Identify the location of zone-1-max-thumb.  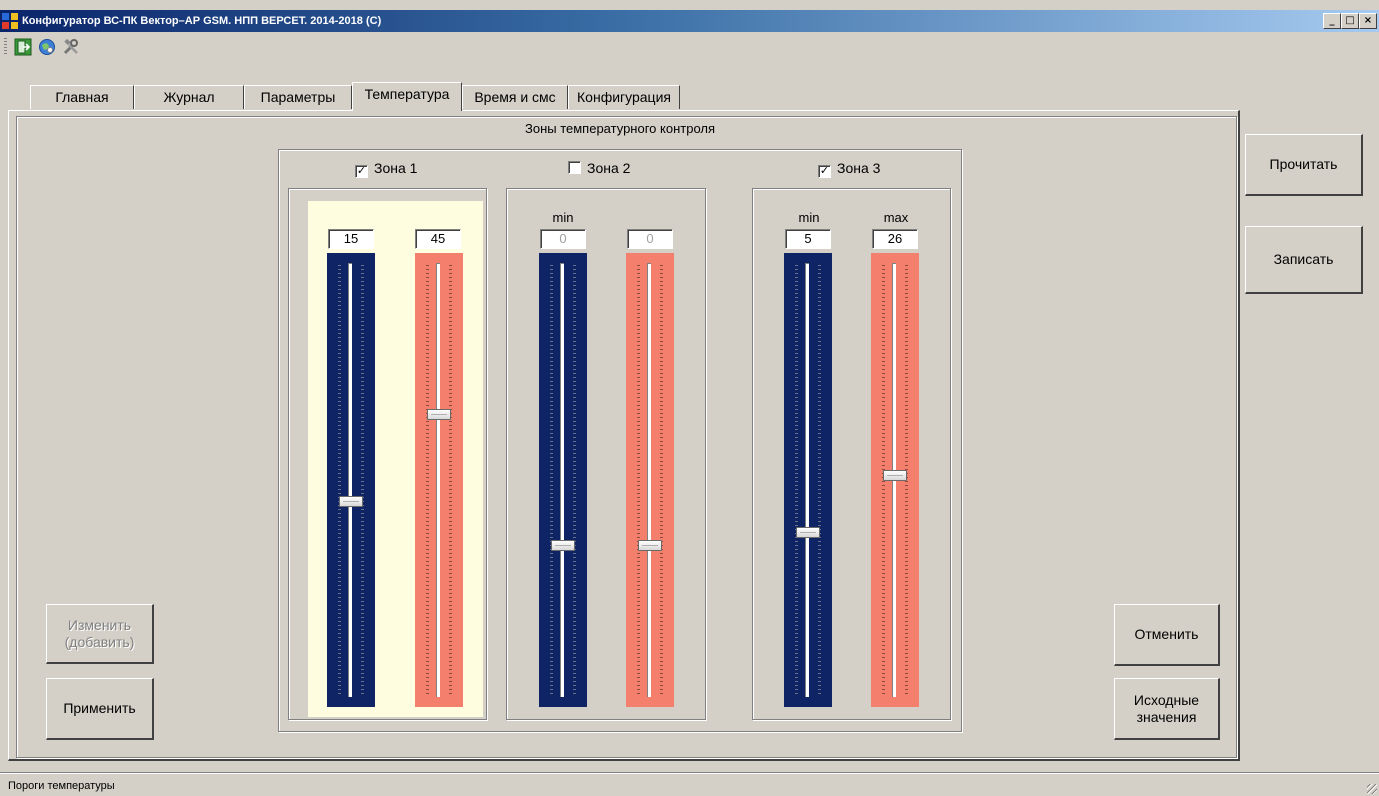
(439, 415).